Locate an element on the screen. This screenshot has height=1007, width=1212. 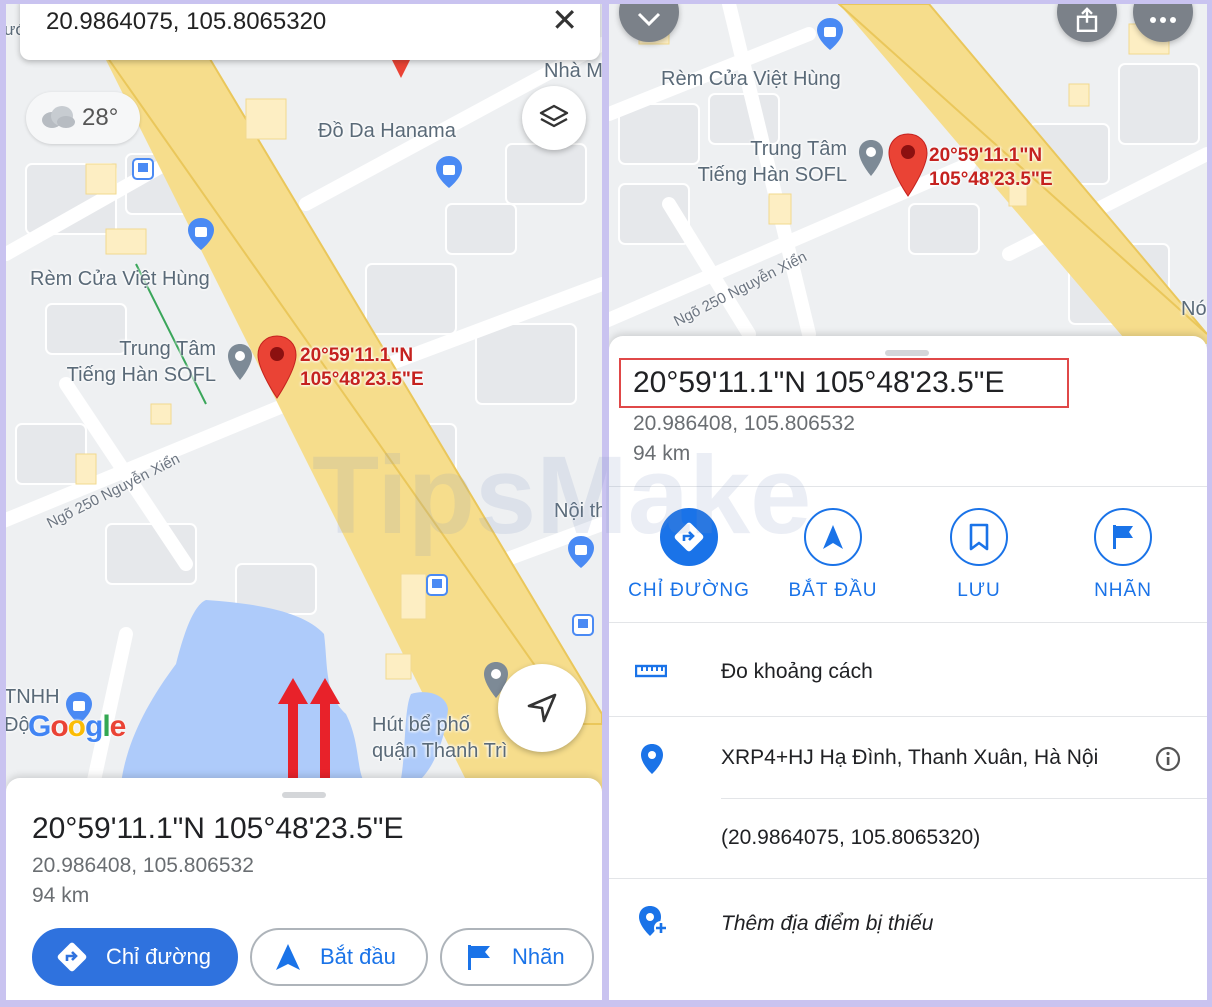
map-label-line: quận Thanh Trì is located at coordinates (440, 751).